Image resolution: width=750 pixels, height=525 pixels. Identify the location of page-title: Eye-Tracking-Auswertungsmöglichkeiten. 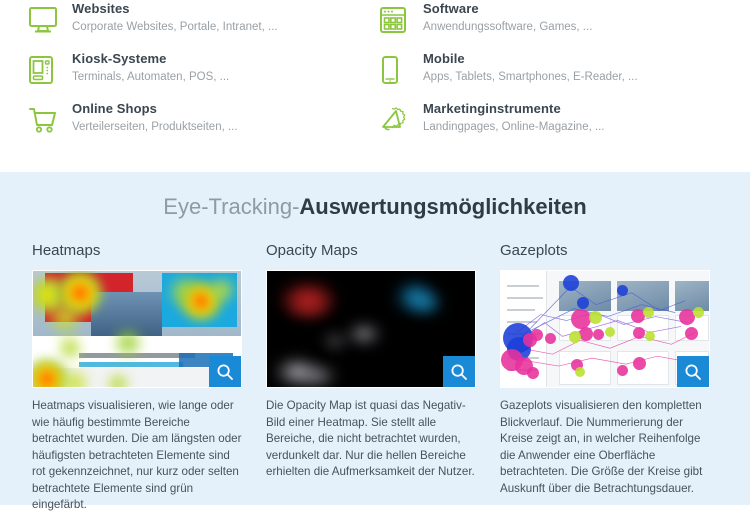
(375, 196).